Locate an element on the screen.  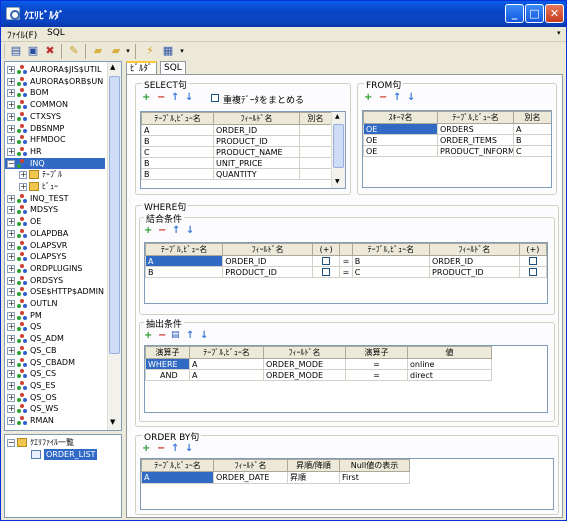
table-row: OE ORDER_ITEMS B is located at coordinates (457, 140).